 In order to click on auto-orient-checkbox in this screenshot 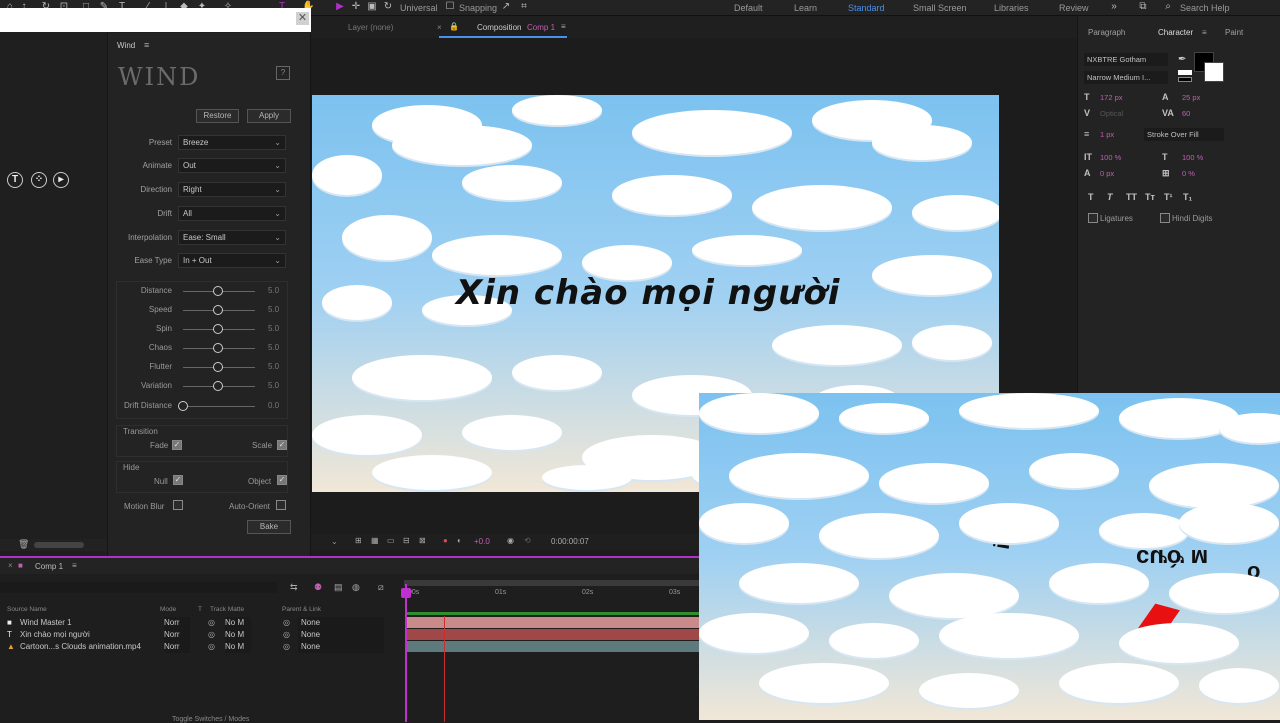, I will do `click(281, 505)`.